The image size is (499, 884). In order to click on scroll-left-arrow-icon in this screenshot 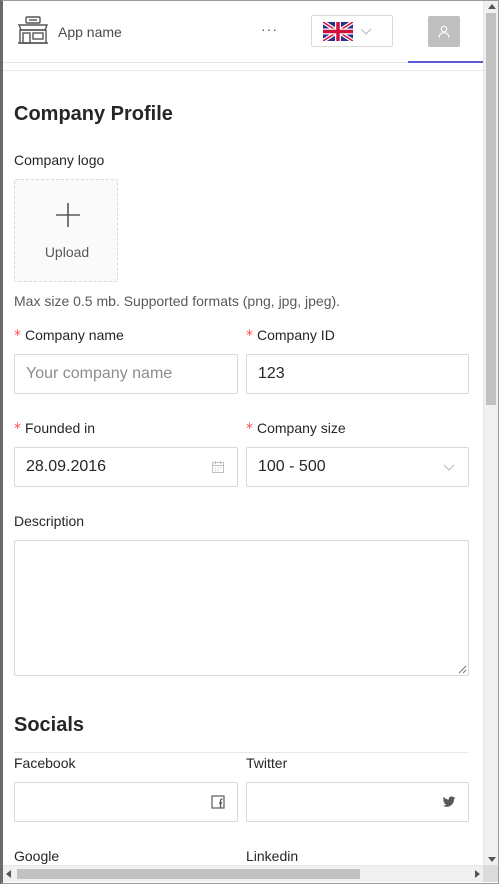, I will do `click(8, 874)`.